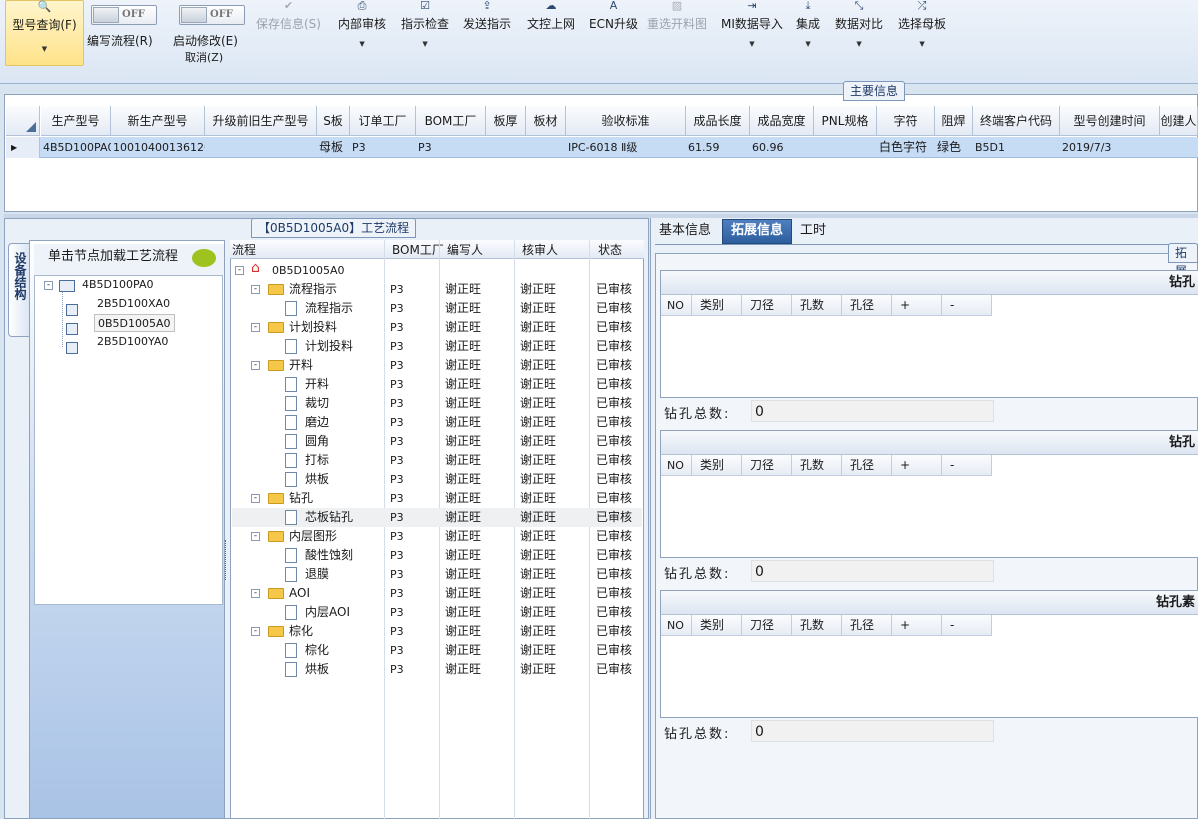 This screenshot has height=819, width=1198. What do you see at coordinates (244, 249) in the screenshot?
I see `col-header: 流程` at bounding box center [244, 249].